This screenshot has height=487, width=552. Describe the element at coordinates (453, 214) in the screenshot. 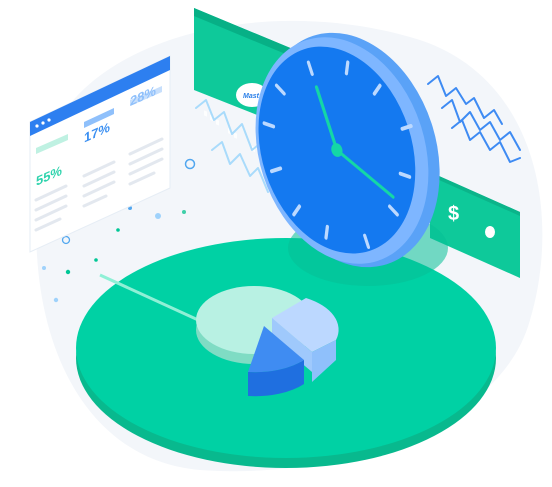

I see `banknote-symbol: $` at that location.